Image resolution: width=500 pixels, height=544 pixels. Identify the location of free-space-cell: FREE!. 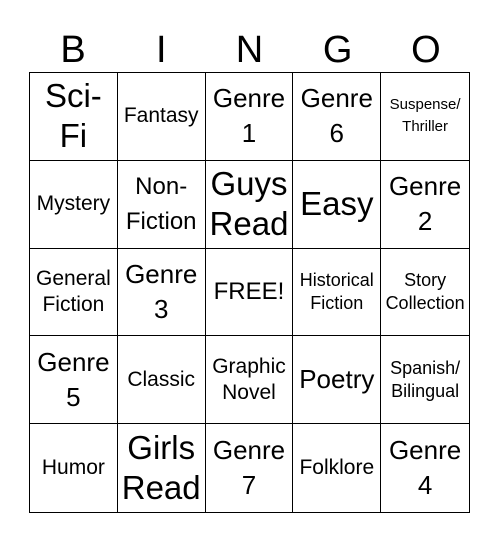
(249, 292).